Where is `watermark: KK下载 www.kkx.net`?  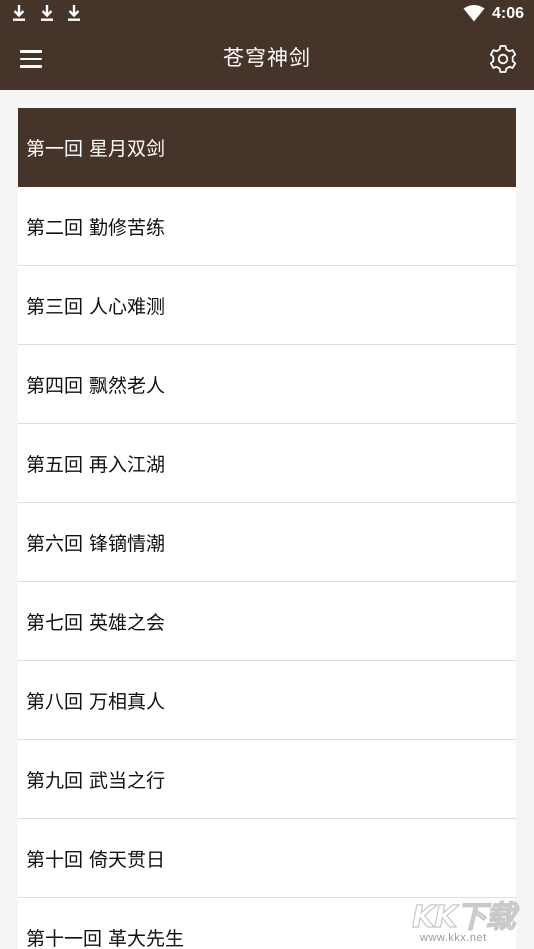 watermark: KK下载 www.kkx.net is located at coordinates (470, 919).